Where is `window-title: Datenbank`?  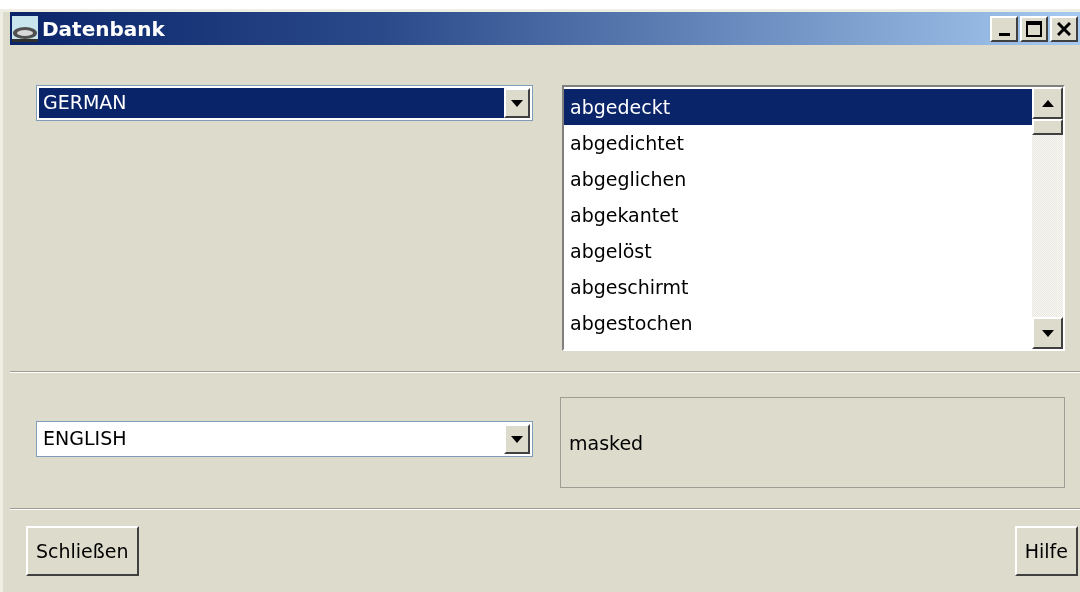
window-title: Datenbank is located at coordinates (104, 28).